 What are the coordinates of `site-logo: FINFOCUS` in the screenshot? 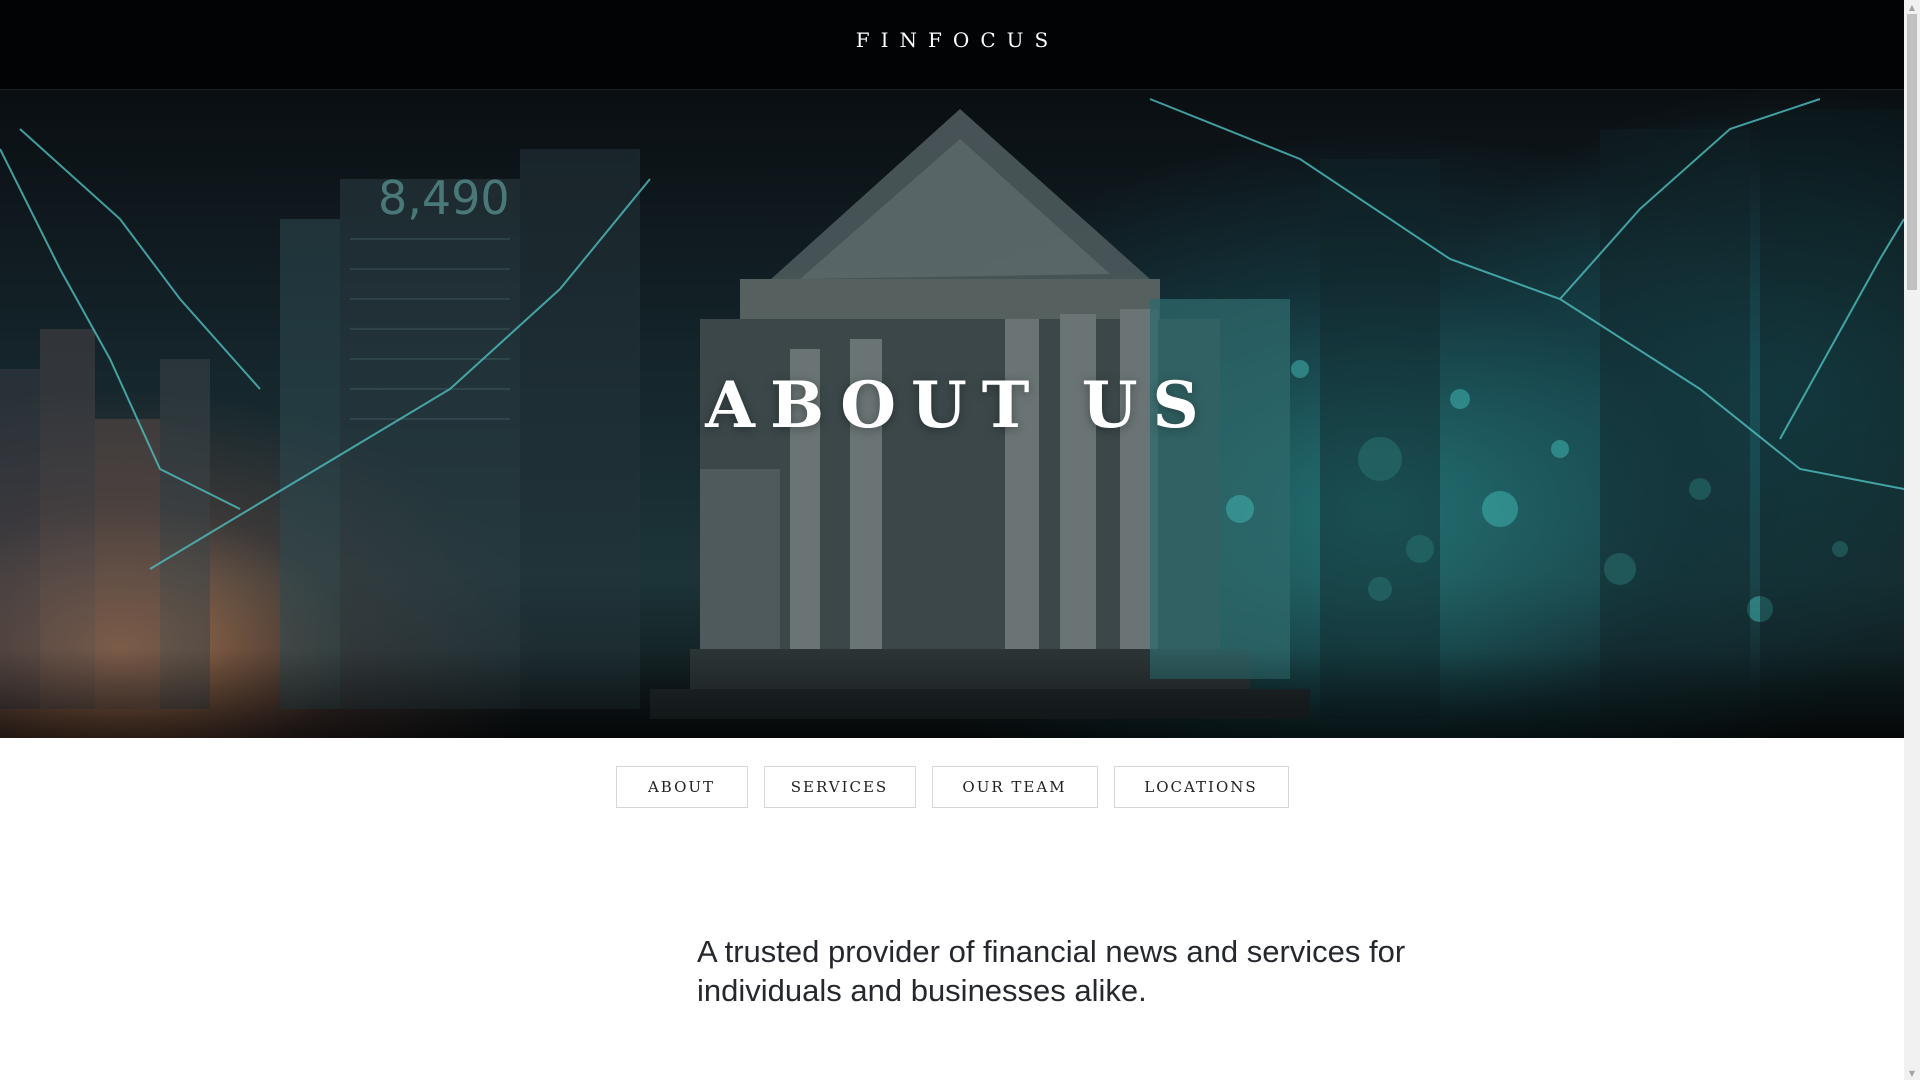 It's located at (952, 40).